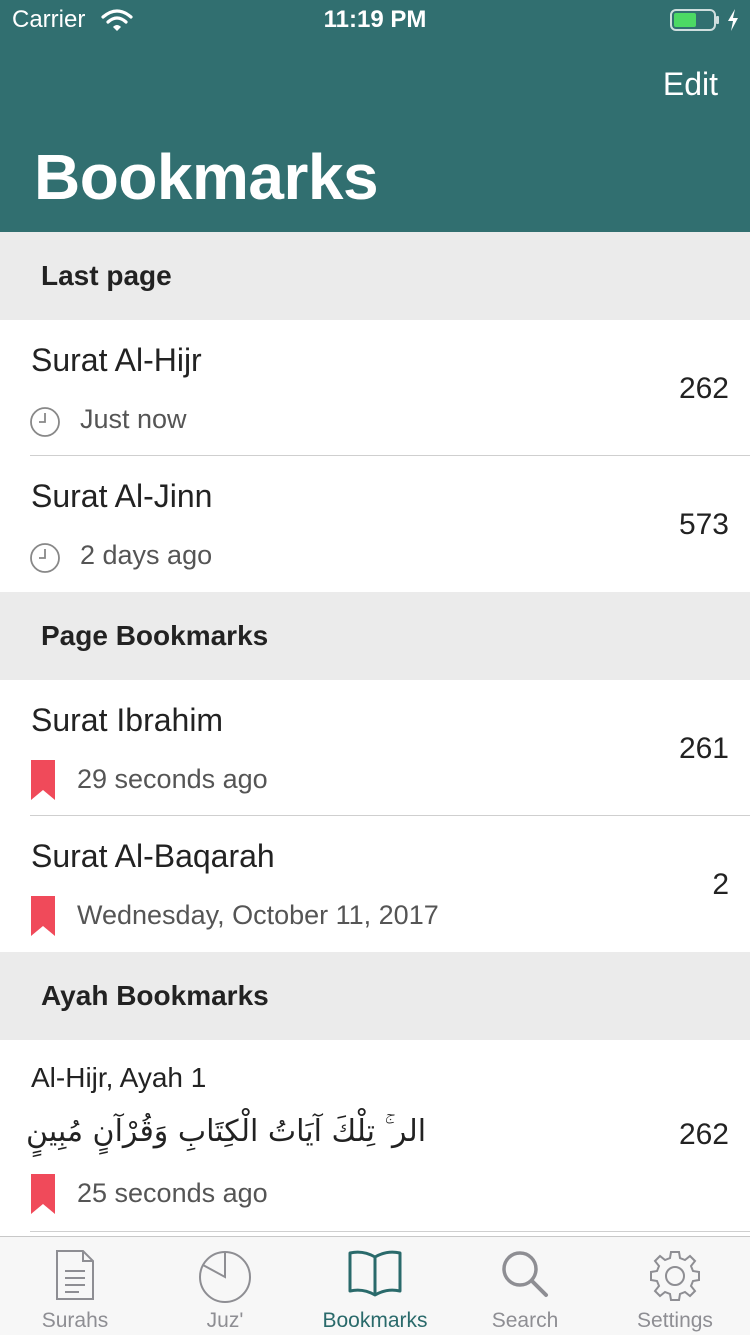 The height and width of the screenshot is (1335, 750). What do you see at coordinates (258, 915) in the screenshot?
I see `timestamp: Wednesday, October 11, 2017` at bounding box center [258, 915].